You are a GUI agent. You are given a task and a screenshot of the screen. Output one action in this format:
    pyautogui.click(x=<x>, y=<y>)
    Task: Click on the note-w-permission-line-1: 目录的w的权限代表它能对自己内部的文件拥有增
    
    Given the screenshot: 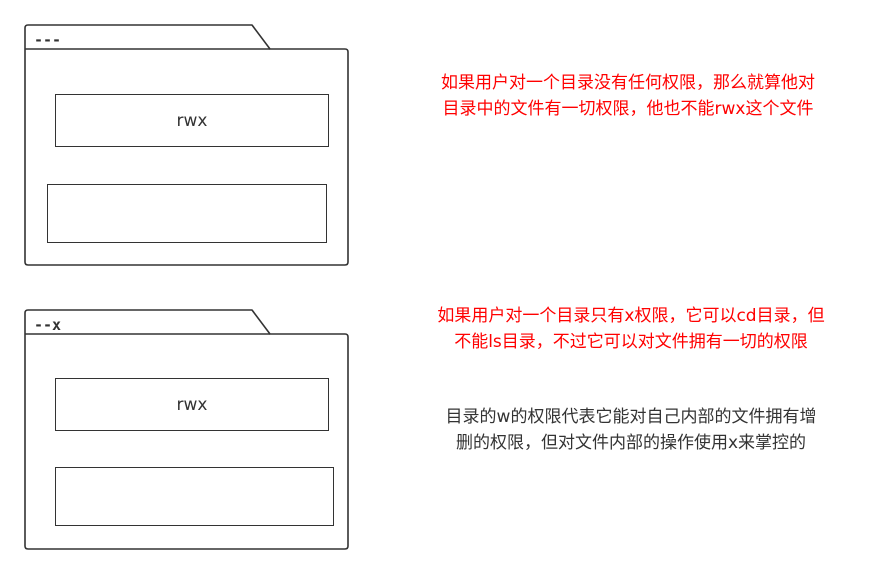 What is the action you would take?
    pyautogui.click(x=631, y=417)
    